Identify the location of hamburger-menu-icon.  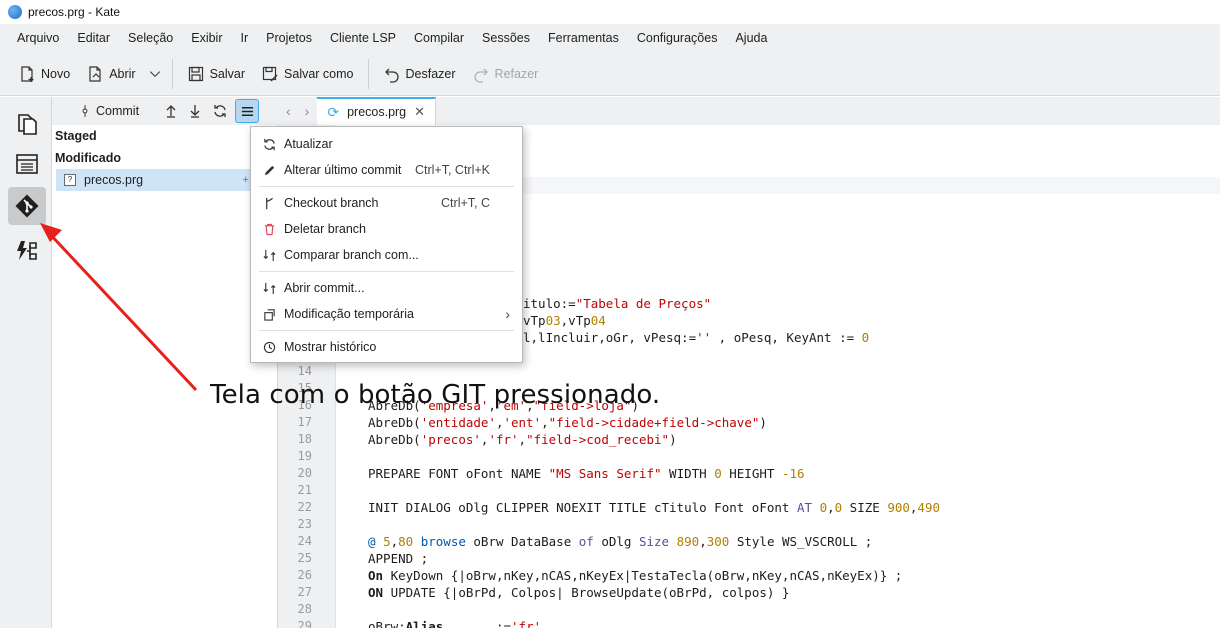
(247, 111).